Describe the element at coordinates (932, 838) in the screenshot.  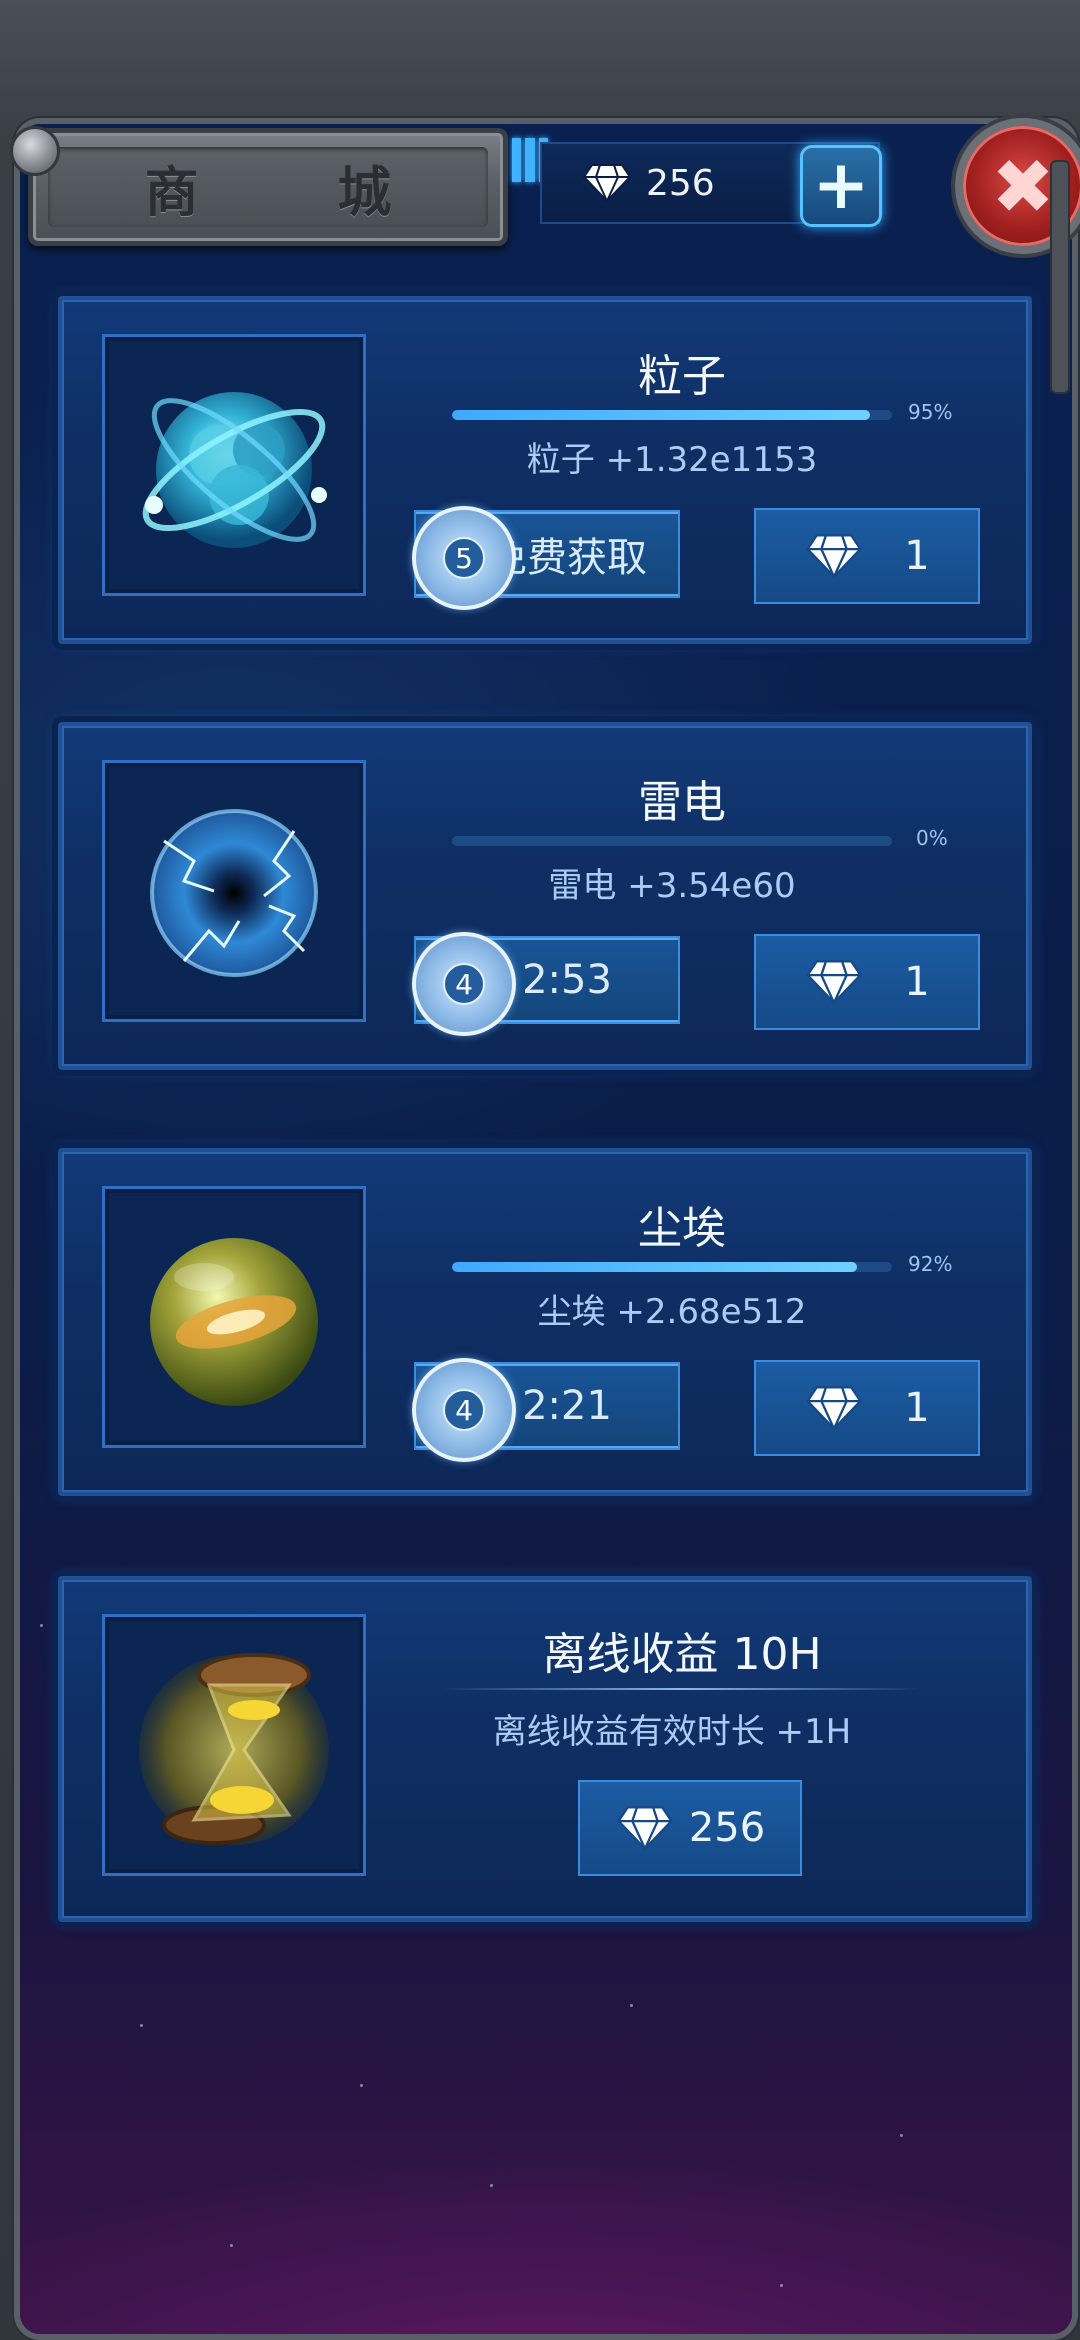
I see `progress-percent: 0%` at that location.